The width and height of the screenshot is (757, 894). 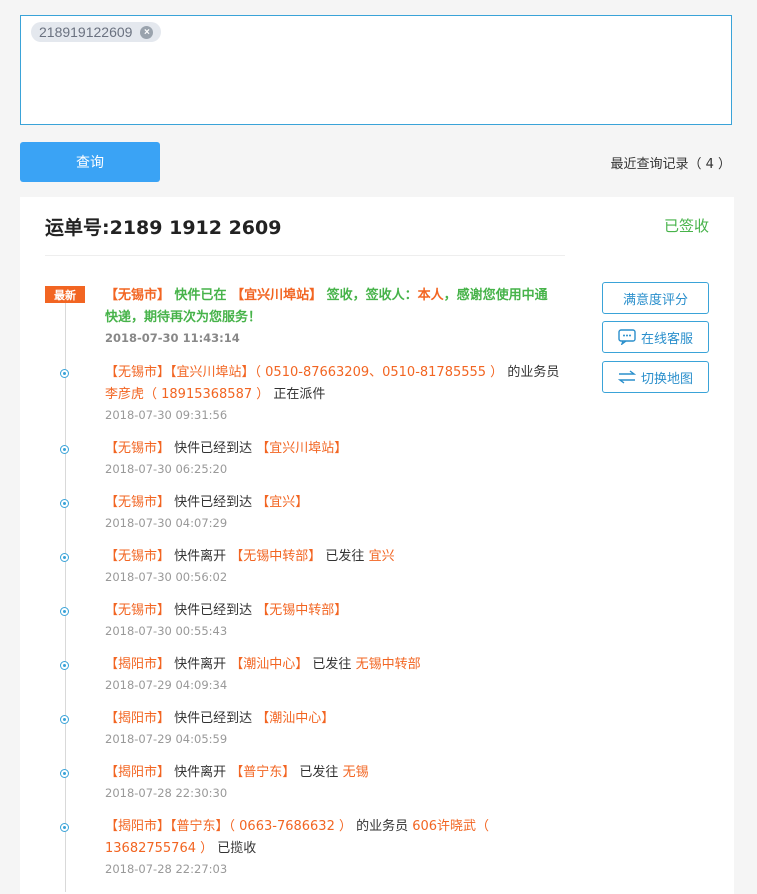 What do you see at coordinates (686, 226) in the screenshot?
I see `status-badge: 已签收` at bounding box center [686, 226].